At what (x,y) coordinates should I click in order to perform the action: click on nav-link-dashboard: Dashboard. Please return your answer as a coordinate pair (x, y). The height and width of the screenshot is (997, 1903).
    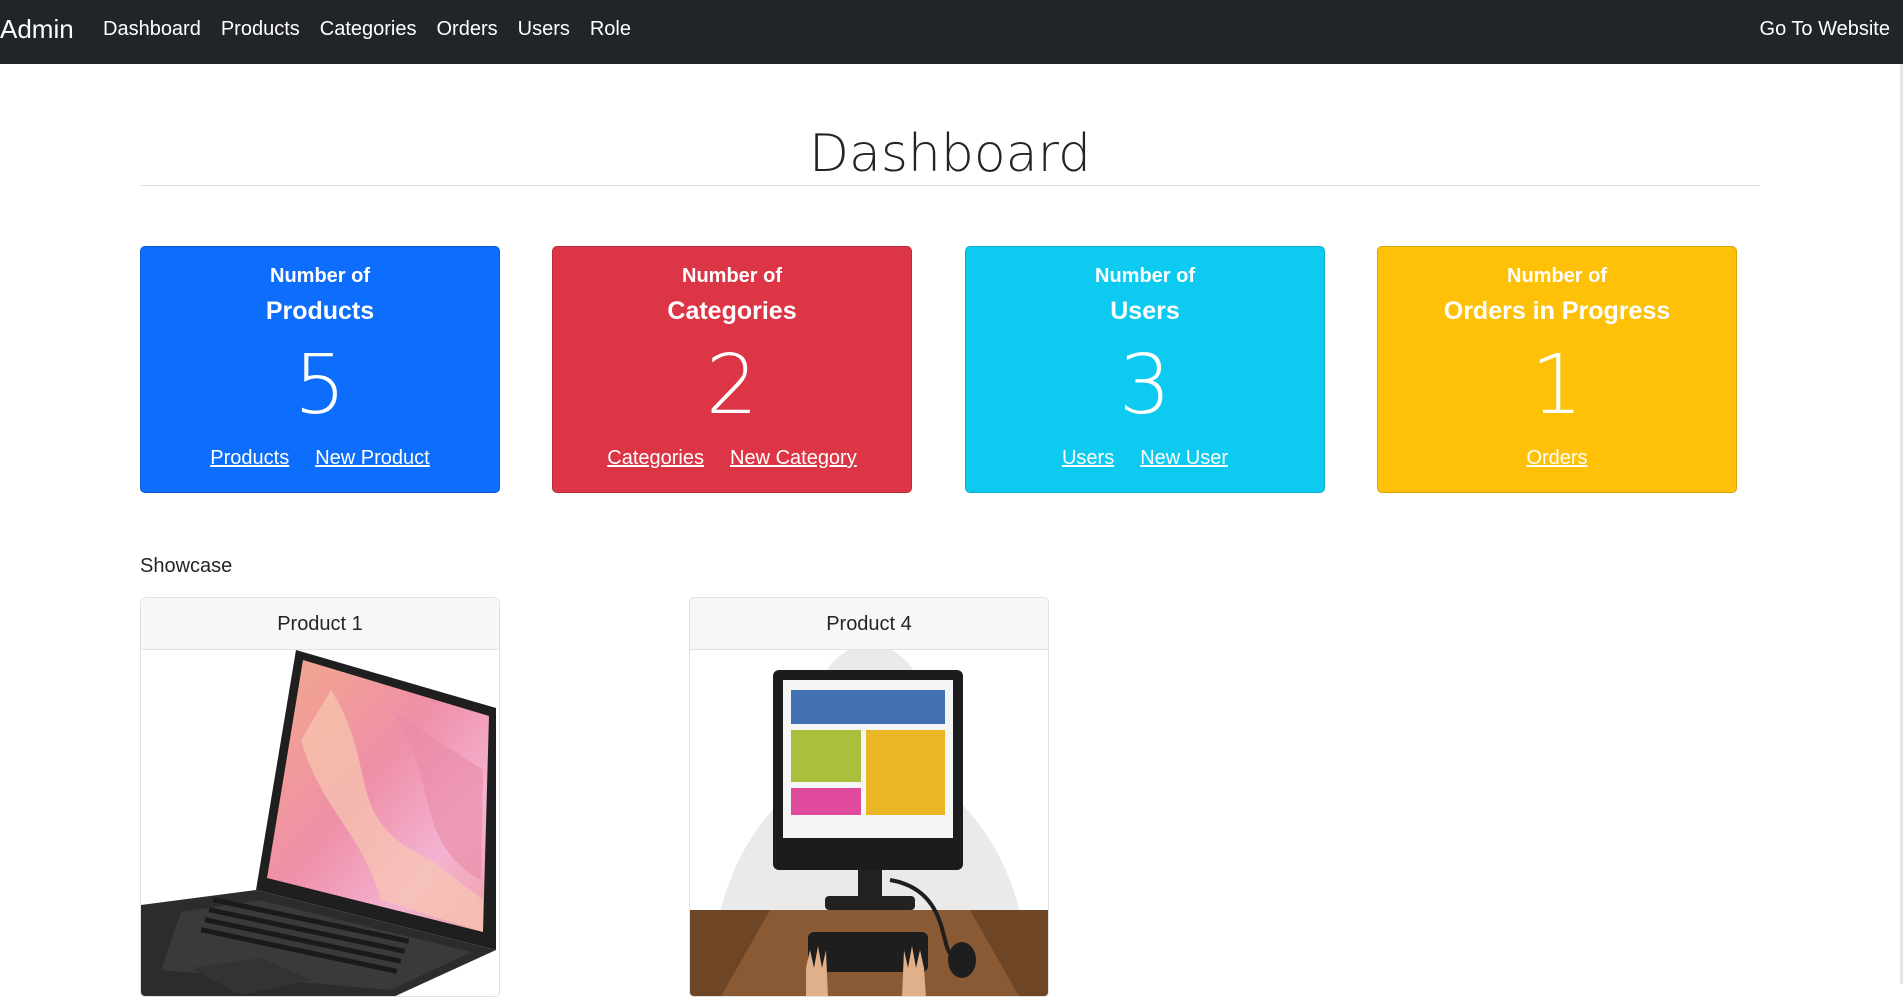
    Looking at the image, I should click on (152, 29).